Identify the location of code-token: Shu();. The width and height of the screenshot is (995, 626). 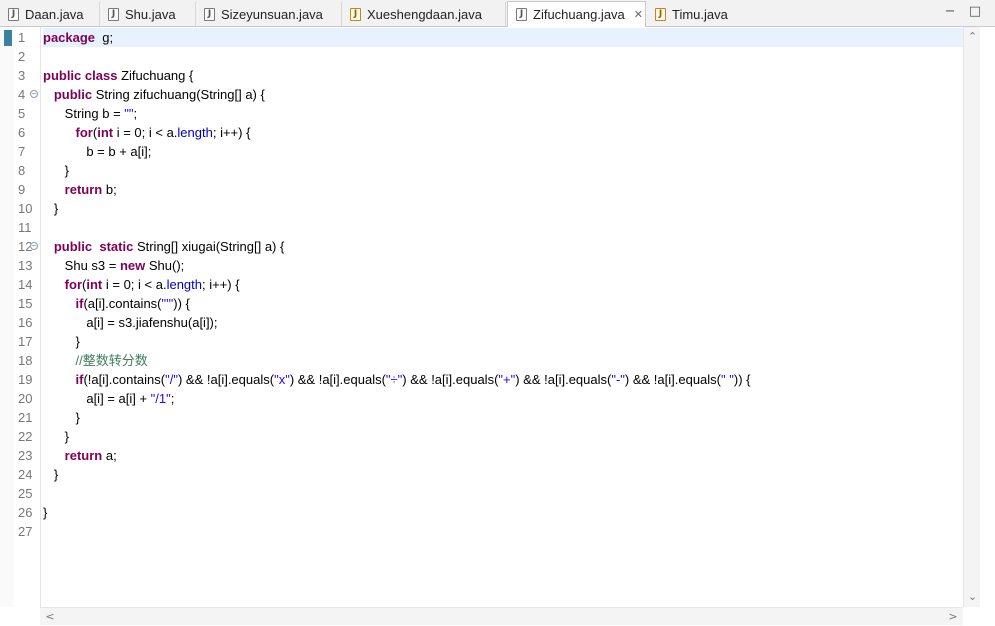
(165, 265).